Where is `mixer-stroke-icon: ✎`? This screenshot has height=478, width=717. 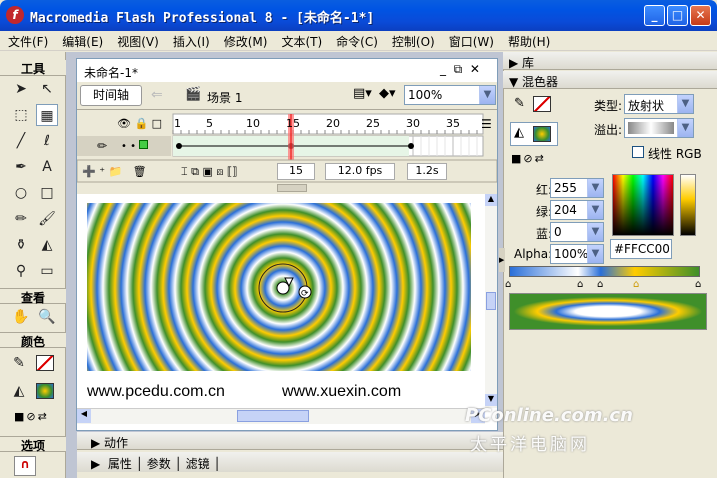
mixer-stroke-icon: ✎ is located at coordinates (519, 103).